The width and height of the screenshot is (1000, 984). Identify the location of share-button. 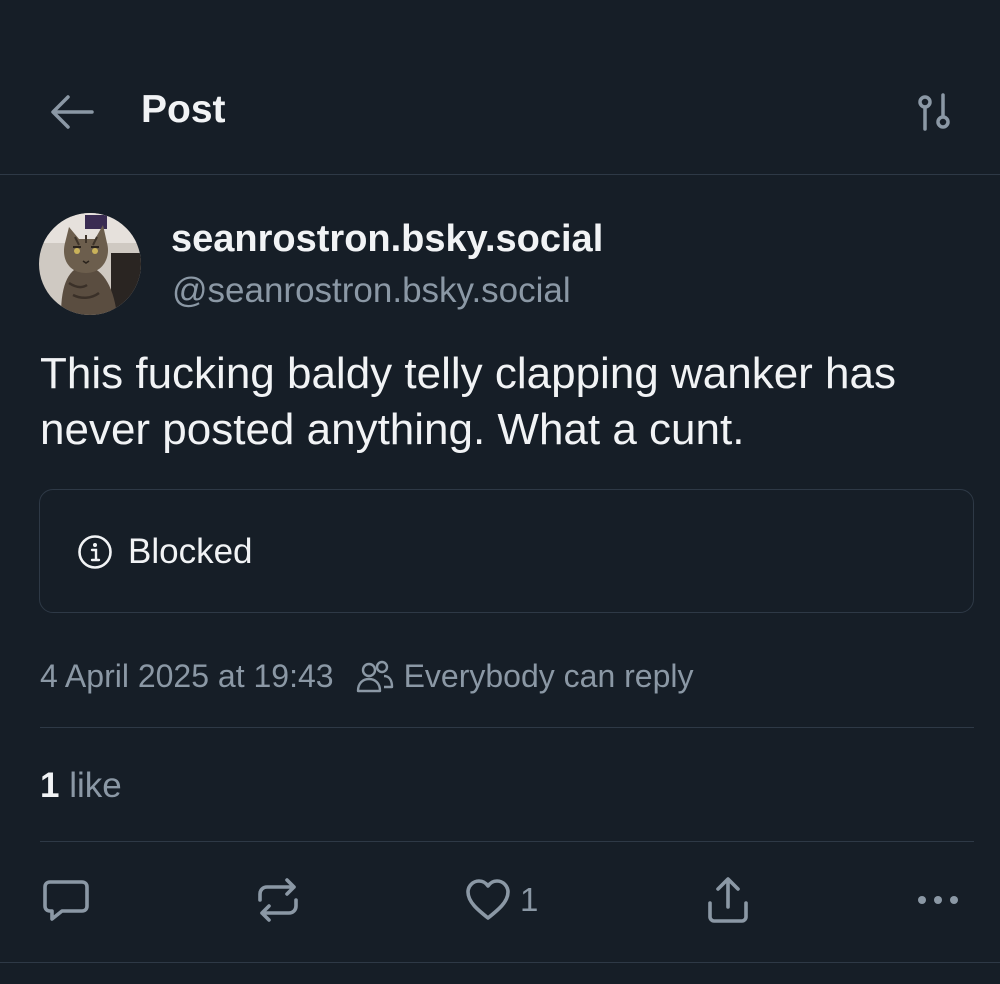
(728, 900).